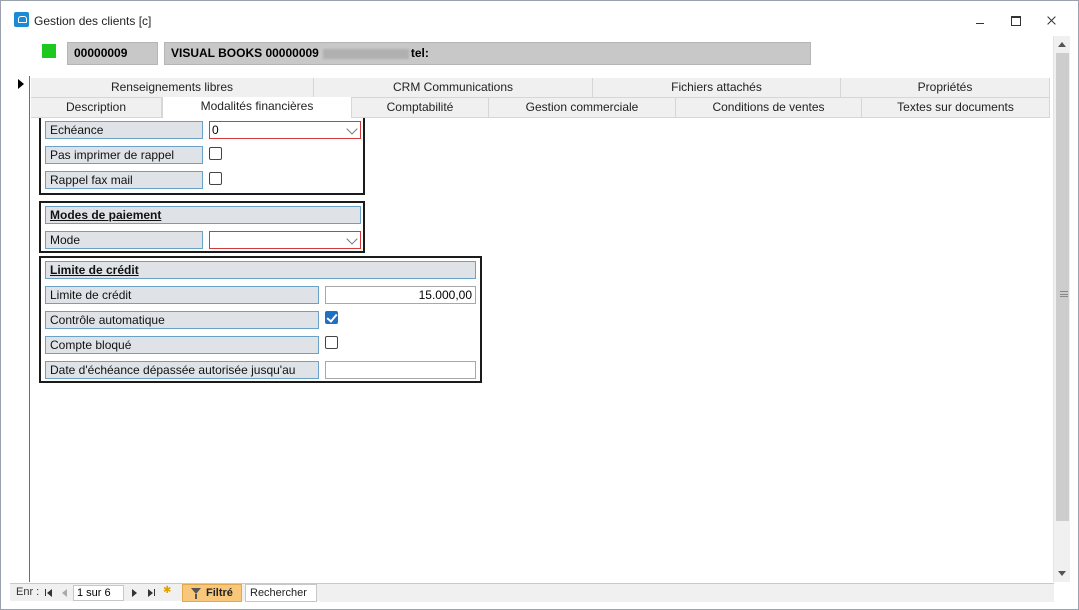  What do you see at coordinates (203, 215) in the screenshot?
I see `modes-paiement-title: Modes de paiement` at bounding box center [203, 215].